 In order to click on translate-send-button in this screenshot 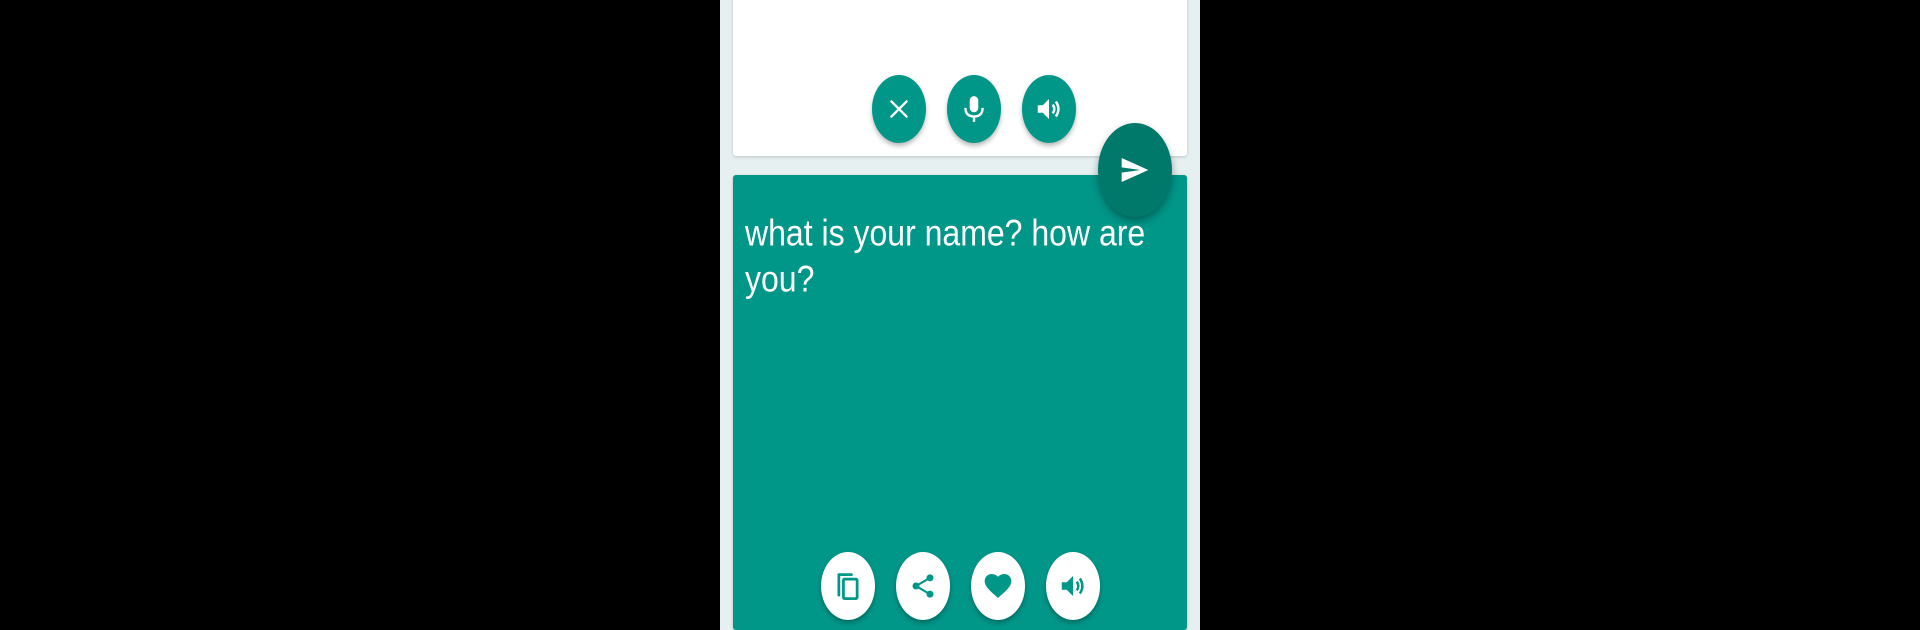, I will do `click(1135, 170)`.